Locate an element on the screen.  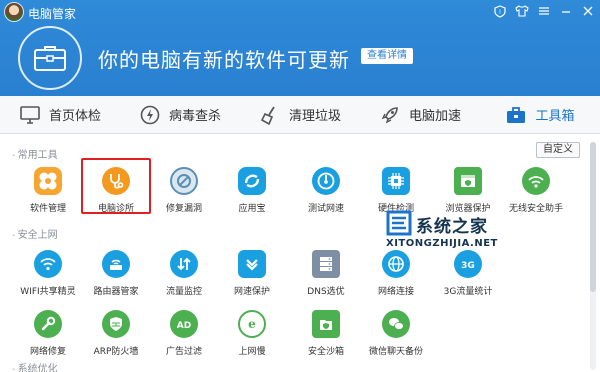
speed-protect-icon is located at coordinates (252, 264).